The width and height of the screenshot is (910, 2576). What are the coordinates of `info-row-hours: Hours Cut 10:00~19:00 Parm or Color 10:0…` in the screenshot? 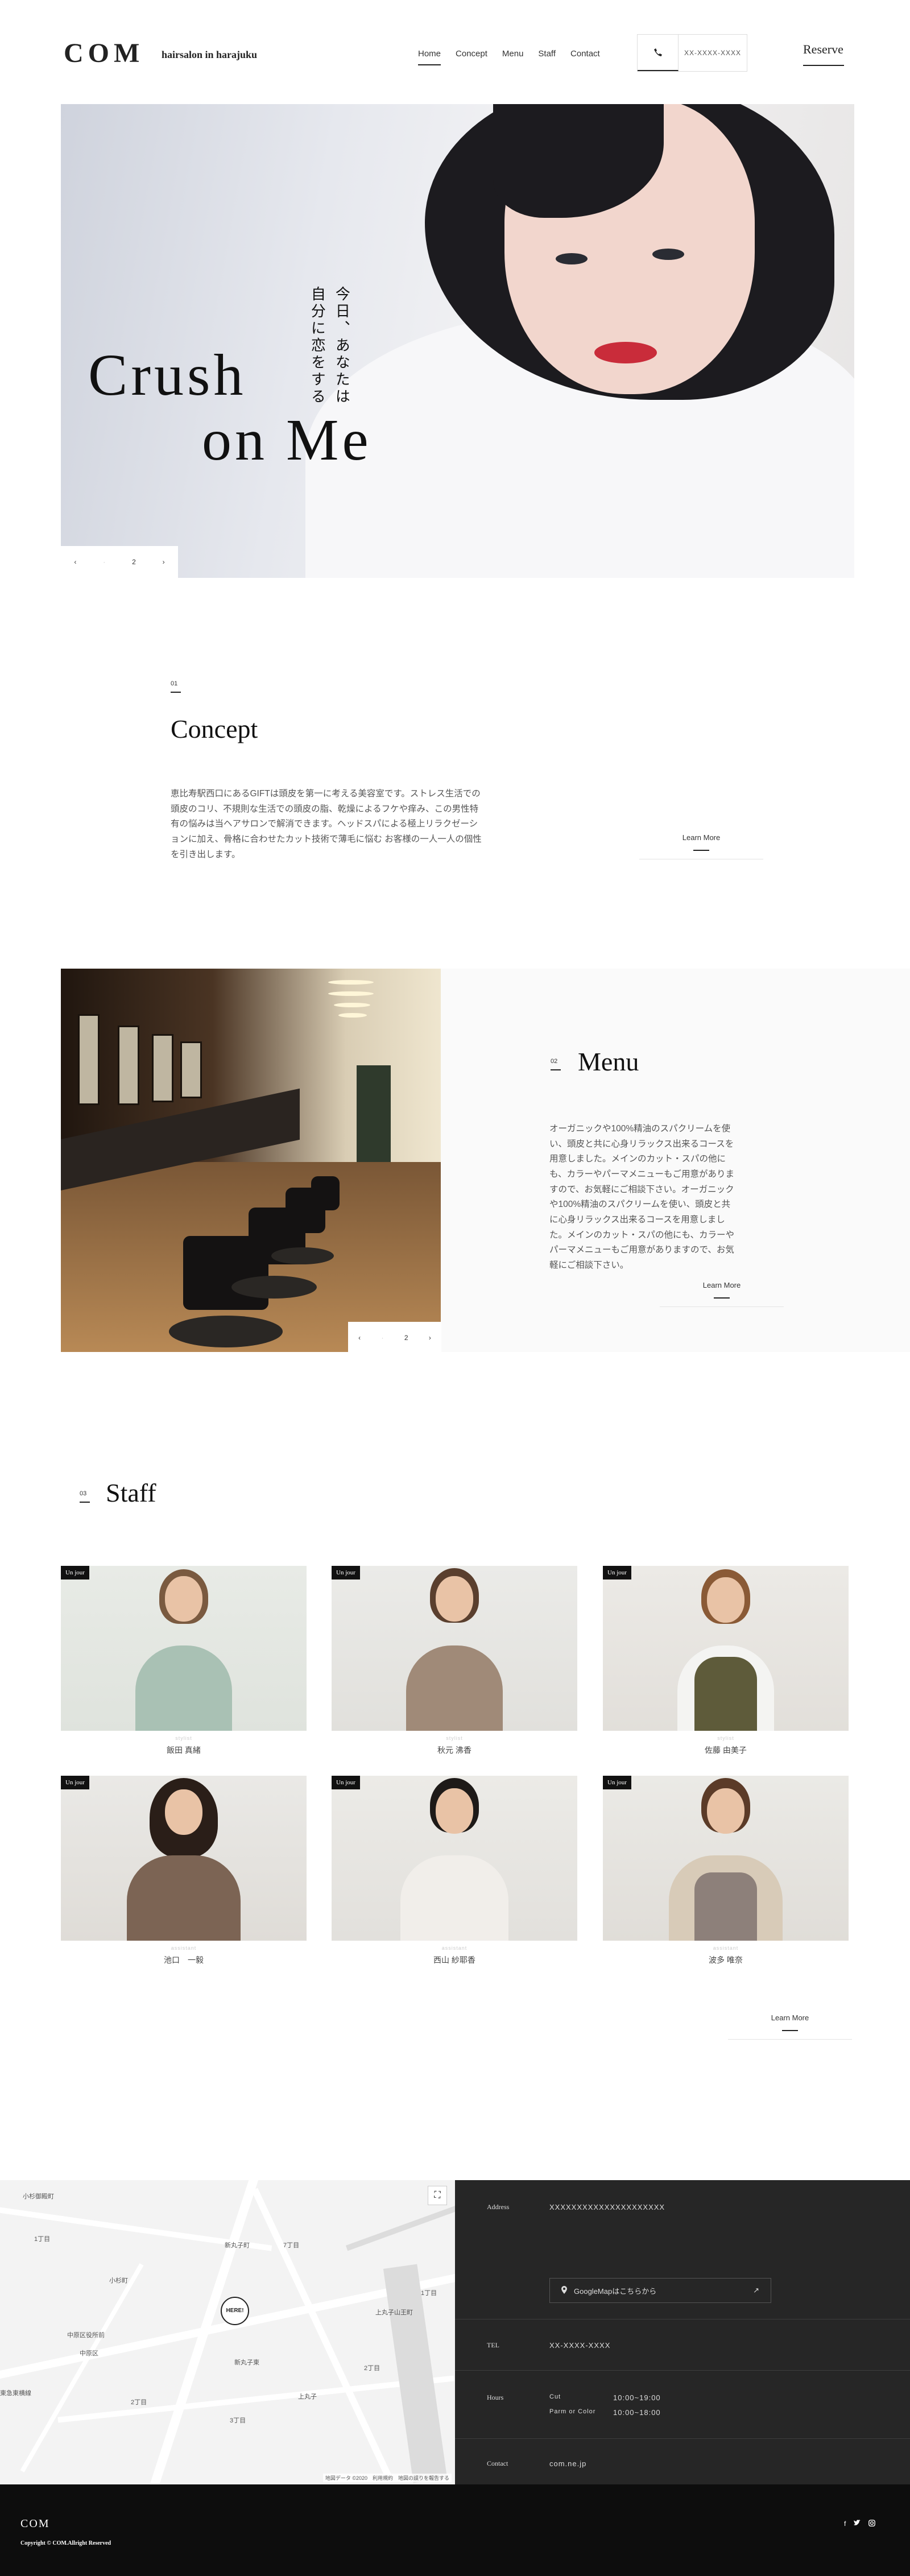 It's located at (682, 2405).